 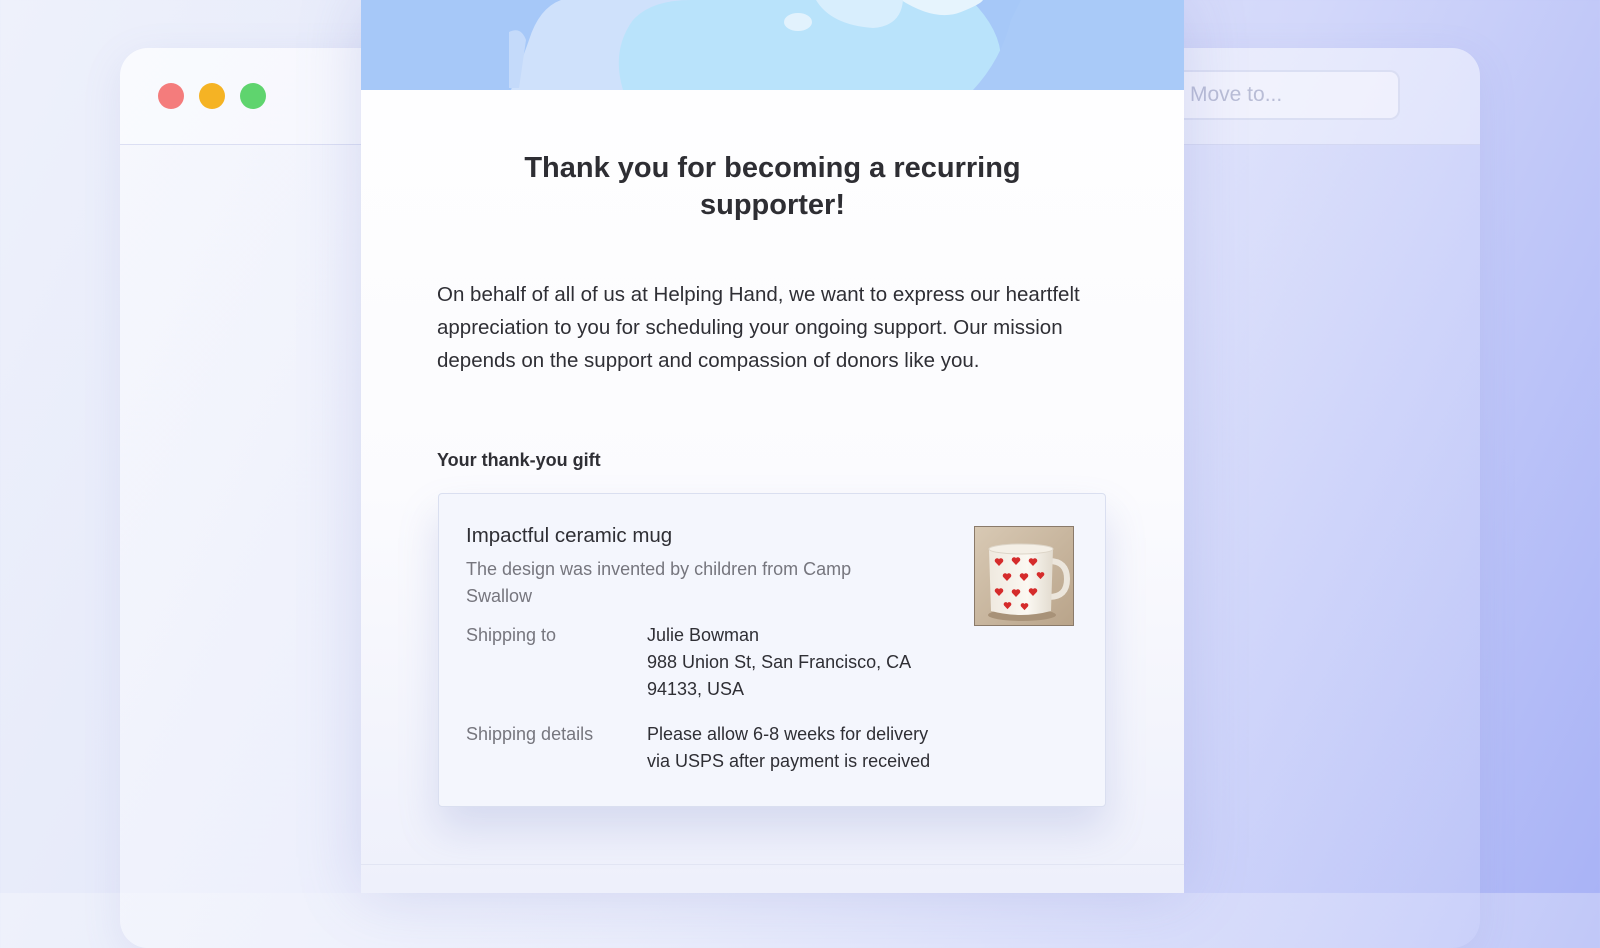 What do you see at coordinates (569, 535) in the screenshot?
I see `gift-name: Impactful ceramic mug` at bounding box center [569, 535].